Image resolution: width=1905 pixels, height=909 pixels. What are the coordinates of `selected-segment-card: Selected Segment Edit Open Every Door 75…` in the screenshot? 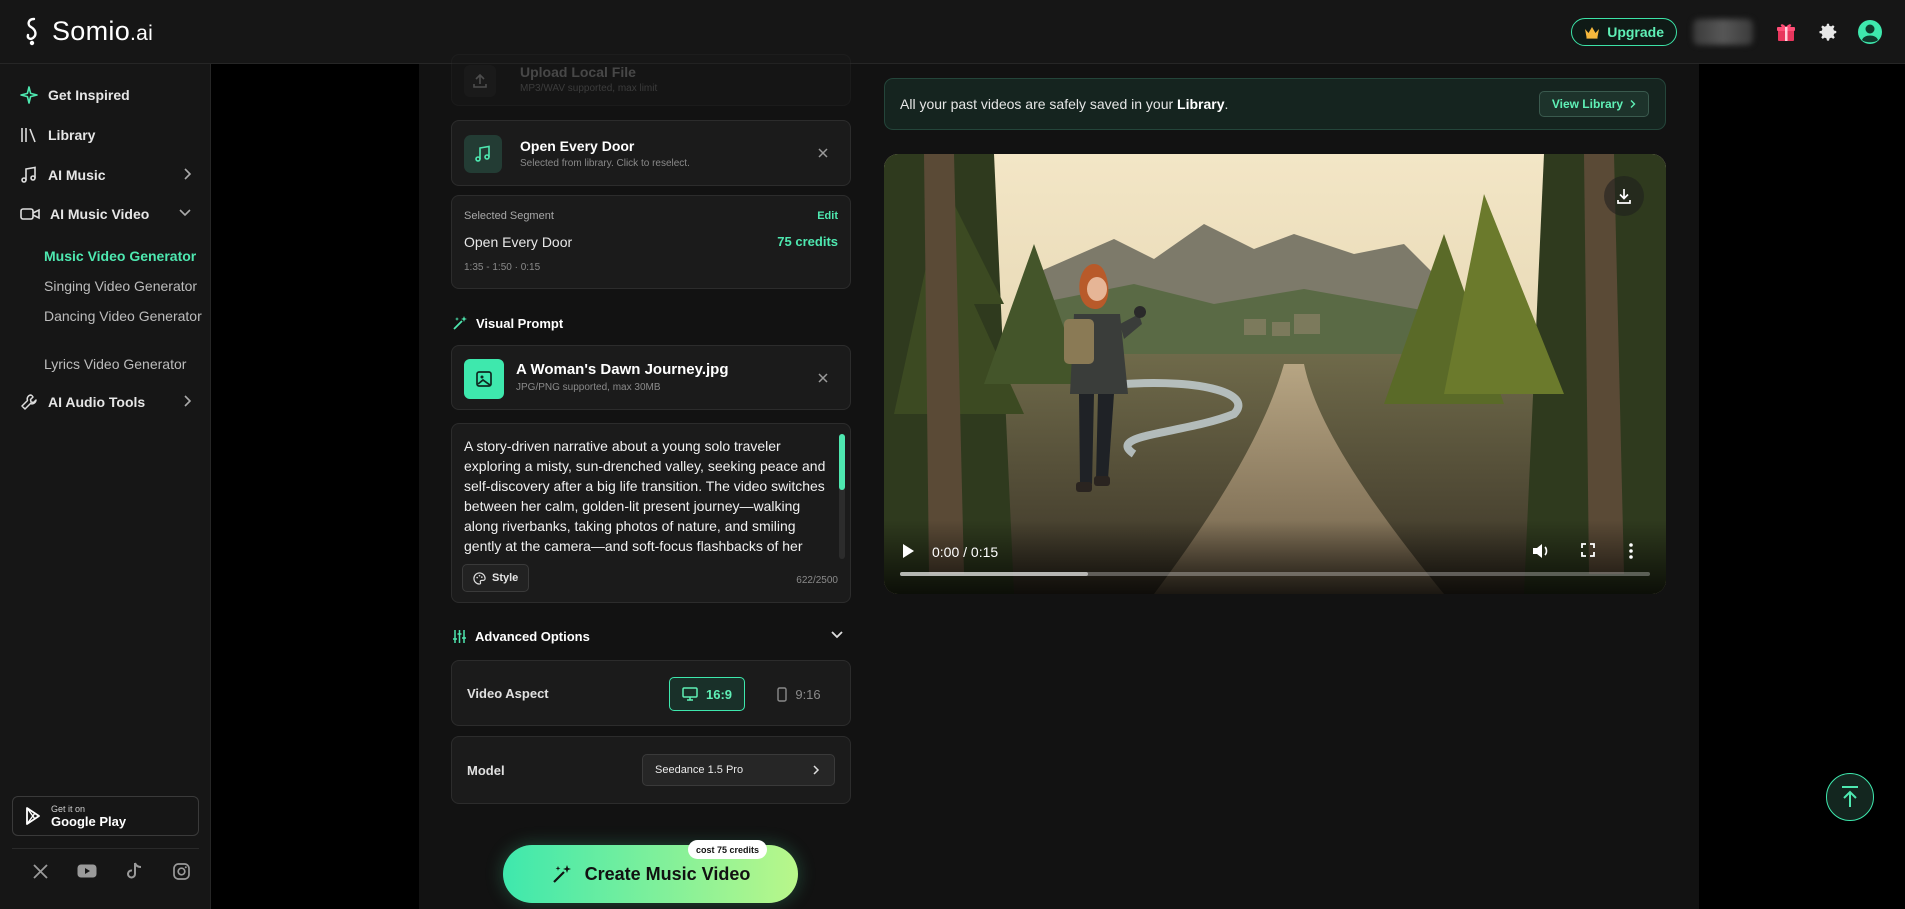 It's located at (651, 242).